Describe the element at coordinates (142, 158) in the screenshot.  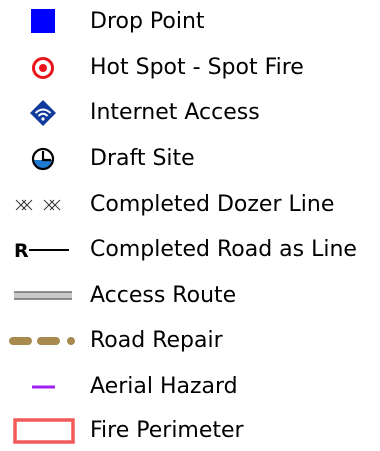
I see `legend-label: Draft Site` at that location.